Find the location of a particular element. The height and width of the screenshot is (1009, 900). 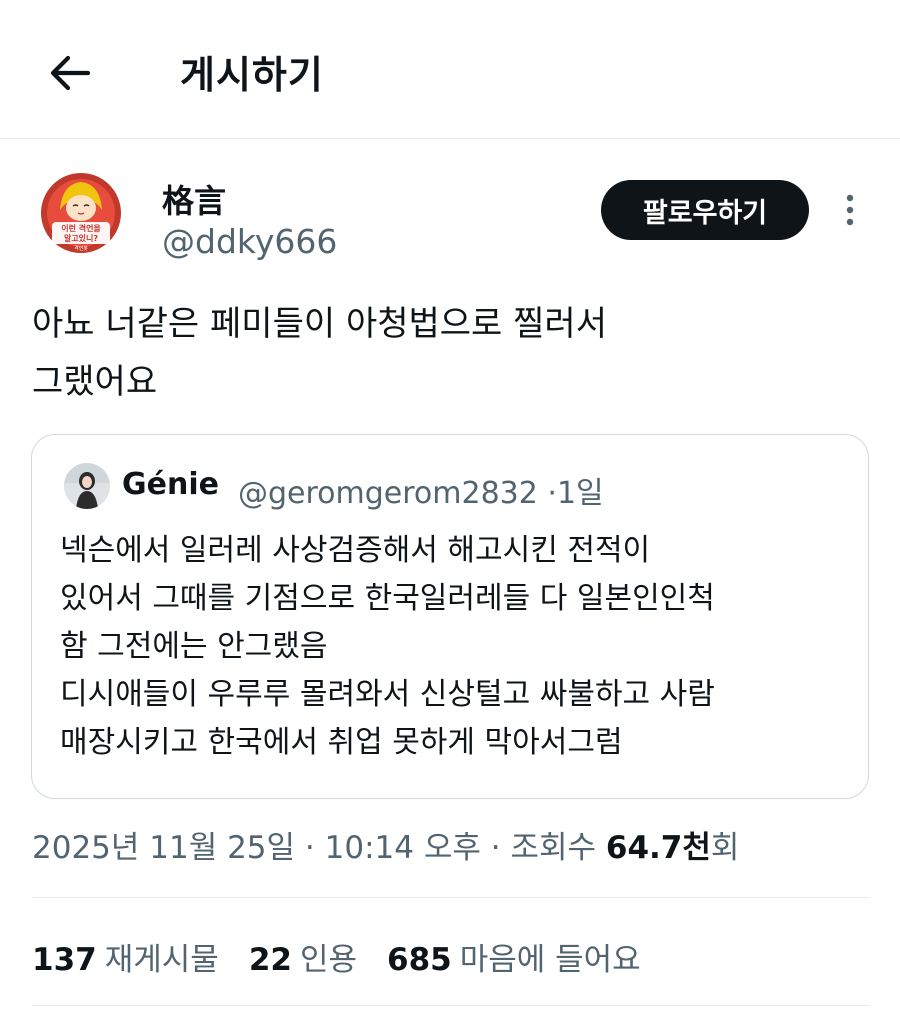

tweet-text: 아뇨 너같은 페미들이 아청법으로 찔러서 그랬어요 is located at coordinates (319, 353).